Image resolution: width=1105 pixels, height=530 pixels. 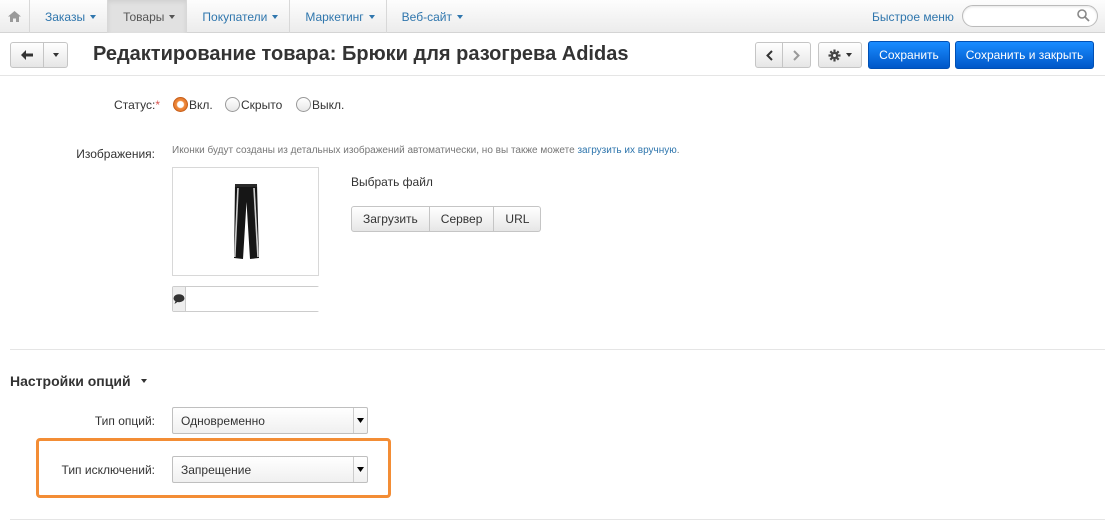 I want to click on upload-url-button: URL, so click(x=518, y=219).